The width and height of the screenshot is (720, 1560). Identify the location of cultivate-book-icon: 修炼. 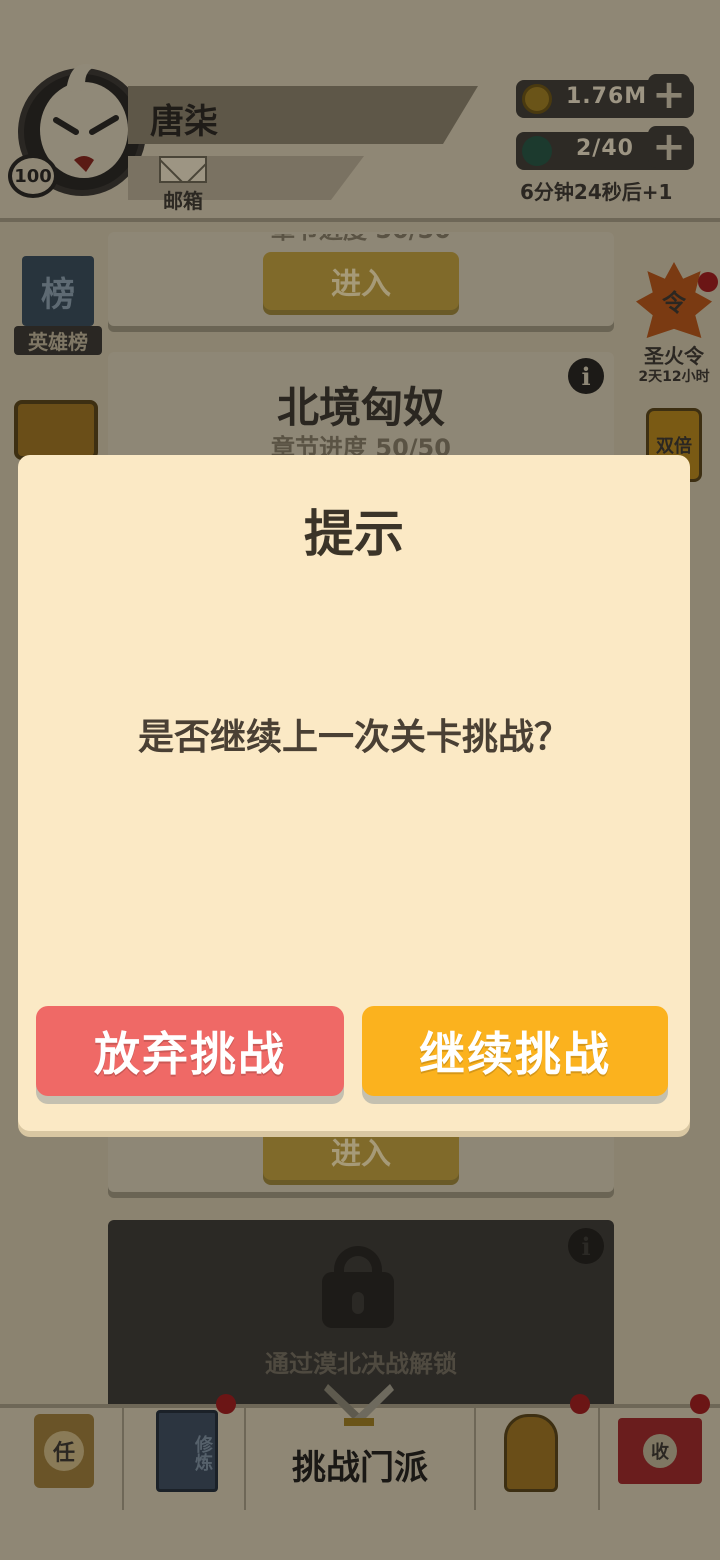
(187, 1451).